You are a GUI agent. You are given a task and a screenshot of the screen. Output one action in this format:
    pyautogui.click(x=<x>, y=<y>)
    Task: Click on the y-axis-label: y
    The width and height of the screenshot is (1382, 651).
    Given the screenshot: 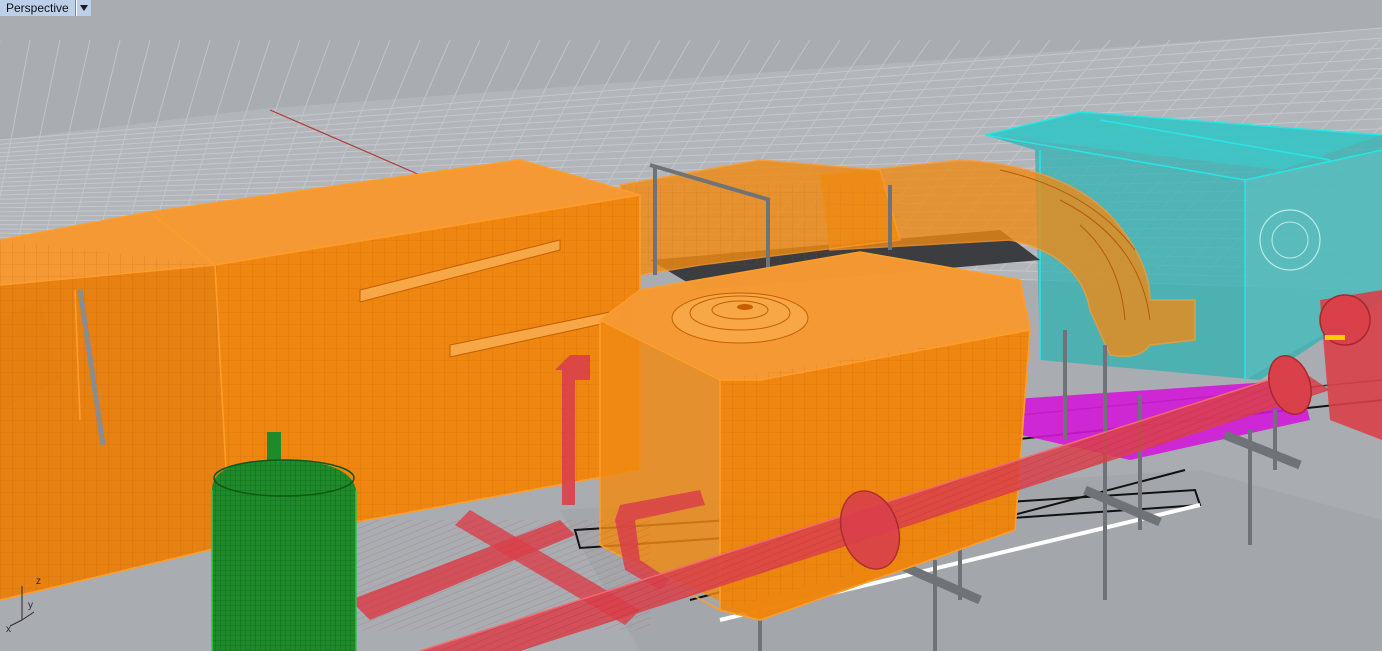 What is the action you would take?
    pyautogui.click(x=30, y=605)
    